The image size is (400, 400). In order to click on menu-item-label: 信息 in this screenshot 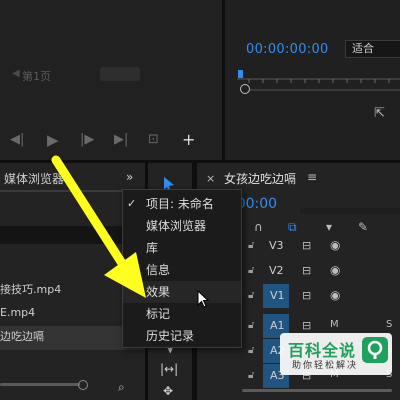, I will do `click(158, 270)`.